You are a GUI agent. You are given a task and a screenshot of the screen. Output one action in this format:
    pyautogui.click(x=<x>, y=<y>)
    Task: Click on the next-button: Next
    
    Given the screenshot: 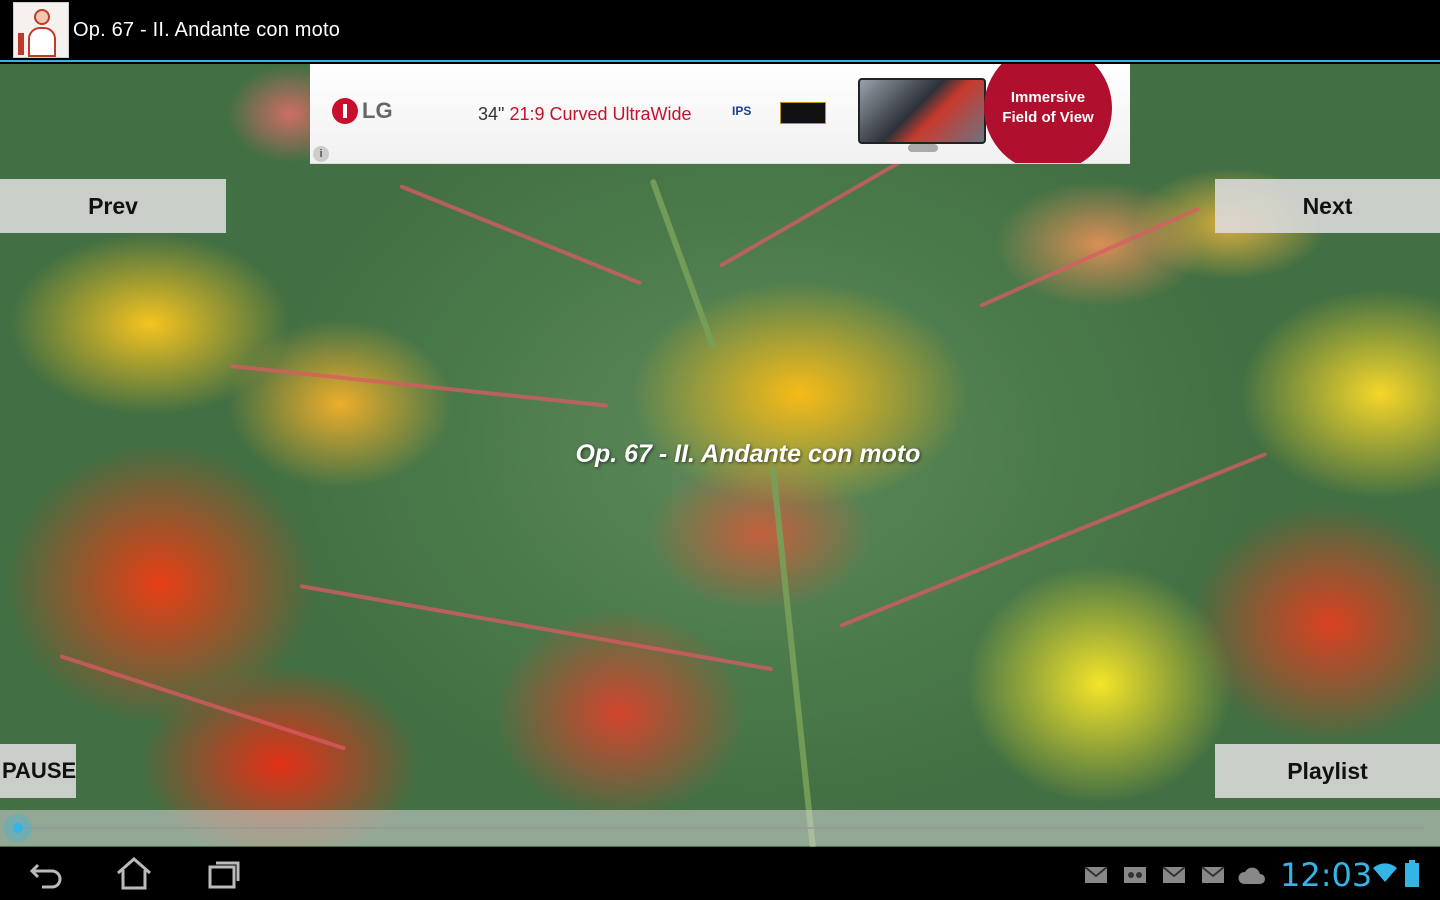 What is the action you would take?
    pyautogui.click(x=1327, y=206)
    